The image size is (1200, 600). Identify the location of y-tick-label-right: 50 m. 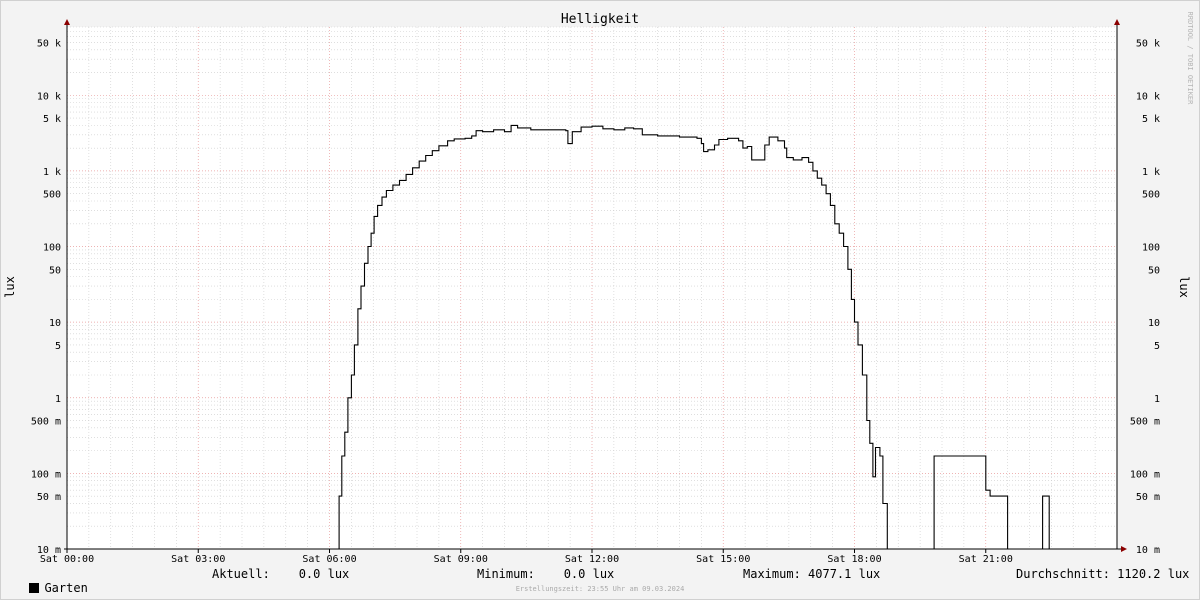
(1148, 497).